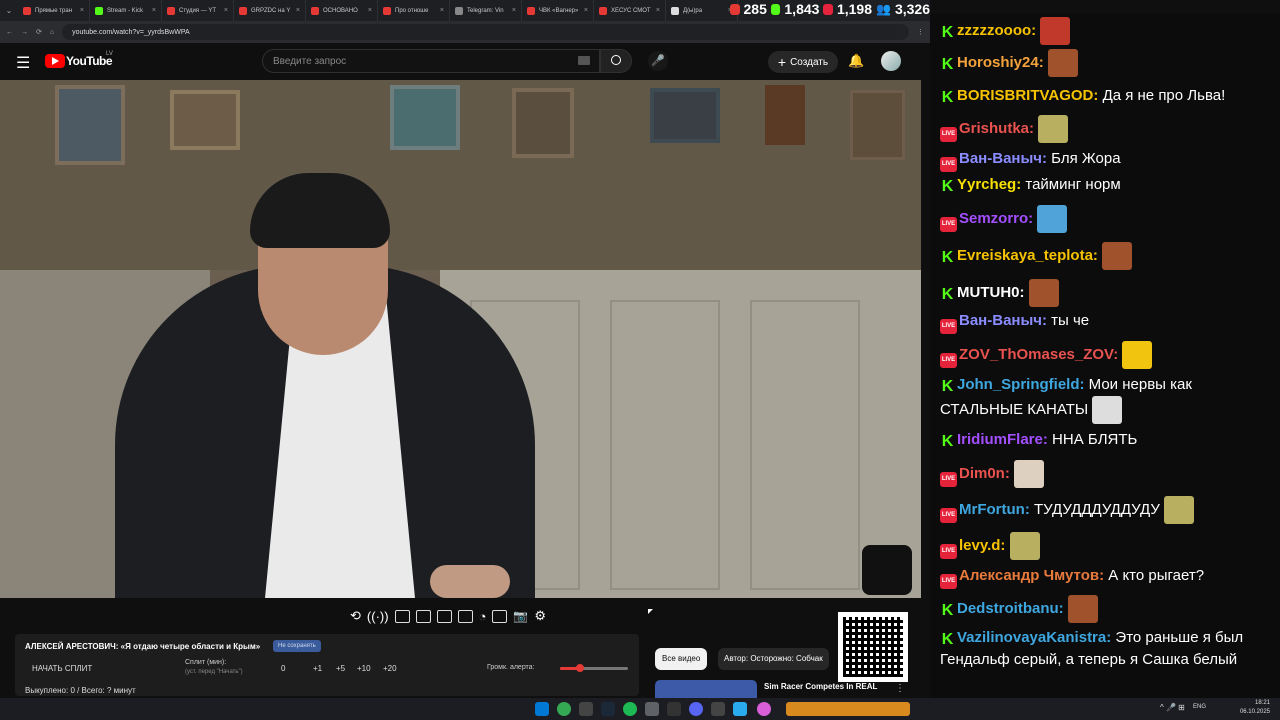 This screenshot has height=720, width=1280. What do you see at coordinates (696, 709) in the screenshot?
I see `discord-icon` at bounding box center [696, 709].